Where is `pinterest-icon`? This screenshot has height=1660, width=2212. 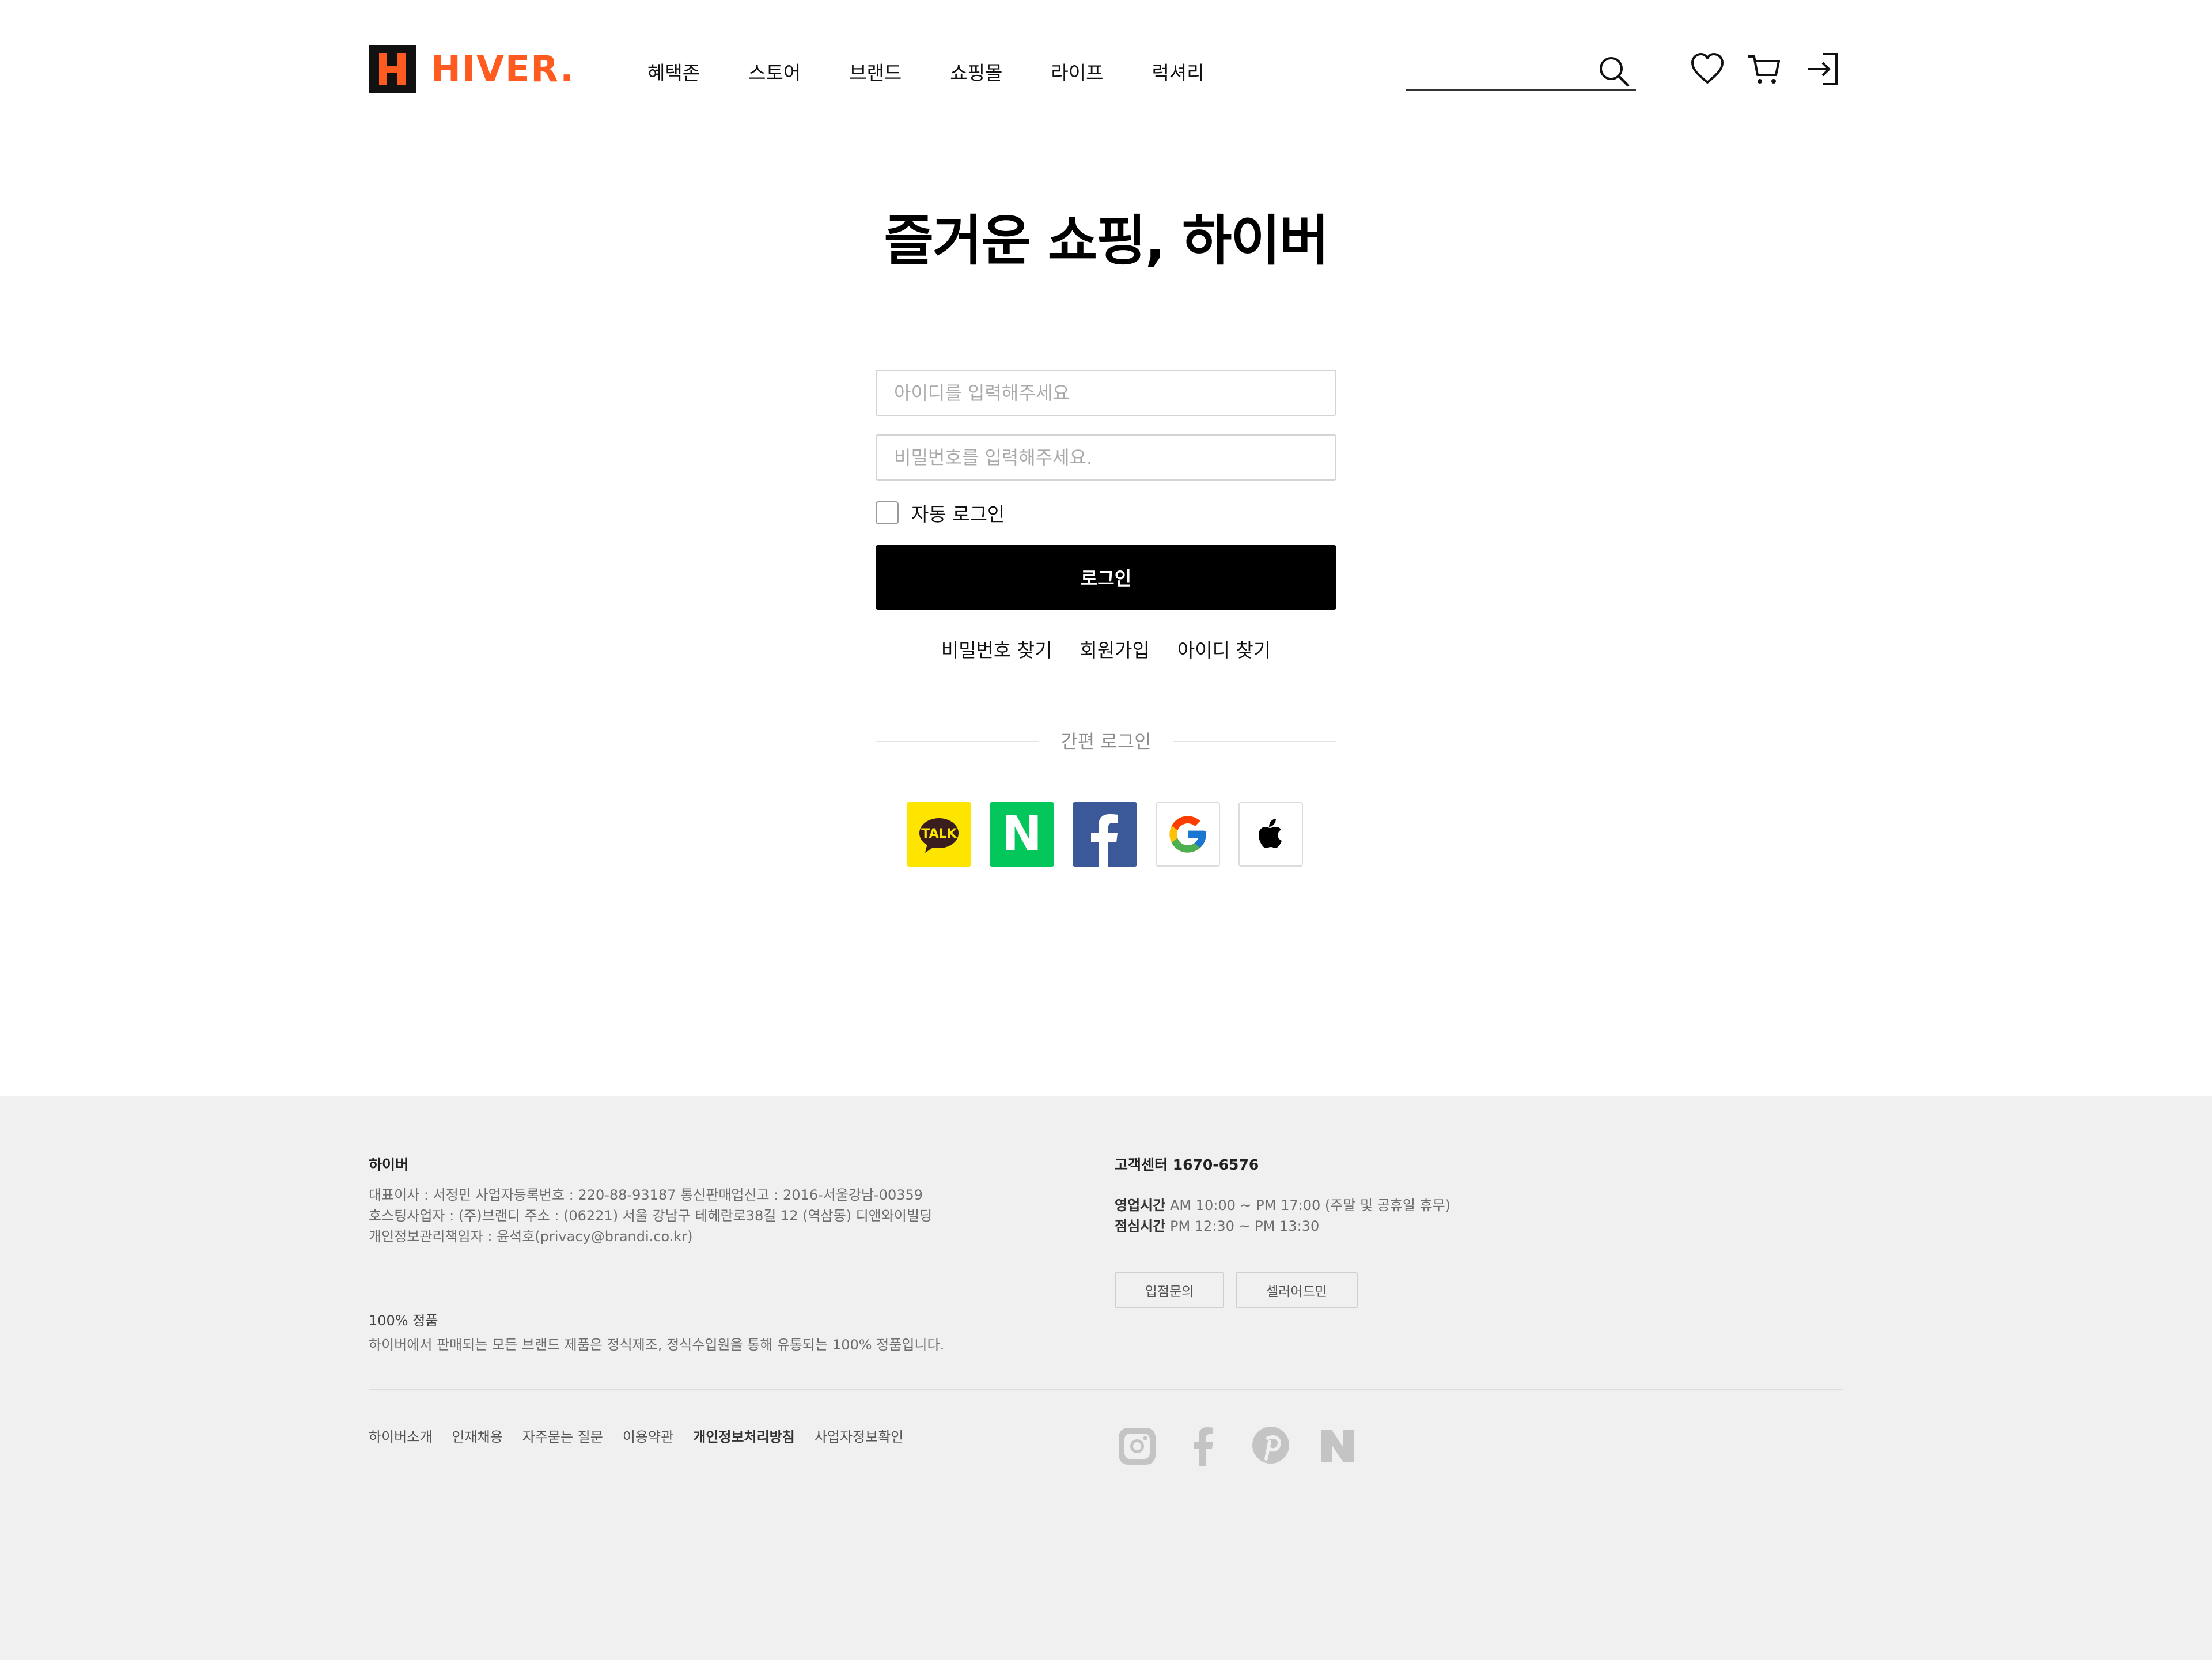
pinterest-icon is located at coordinates (1271, 1446).